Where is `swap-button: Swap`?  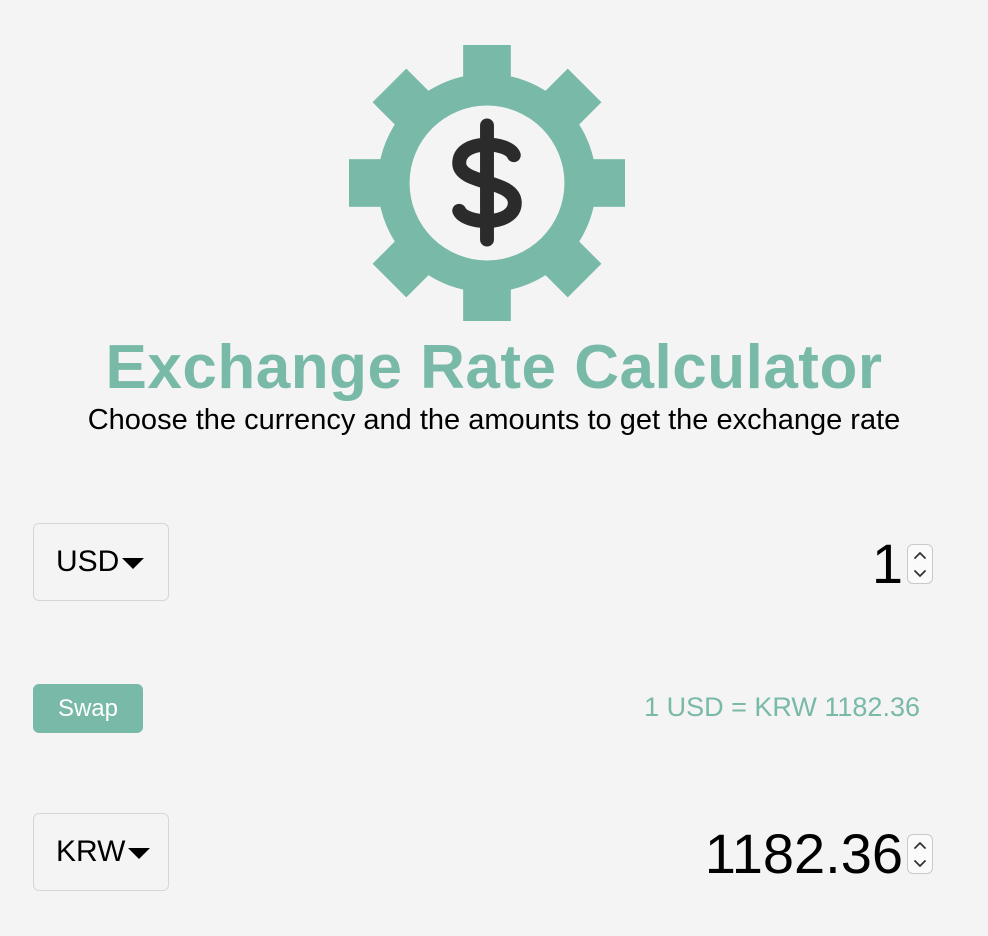 swap-button: Swap is located at coordinates (88, 708).